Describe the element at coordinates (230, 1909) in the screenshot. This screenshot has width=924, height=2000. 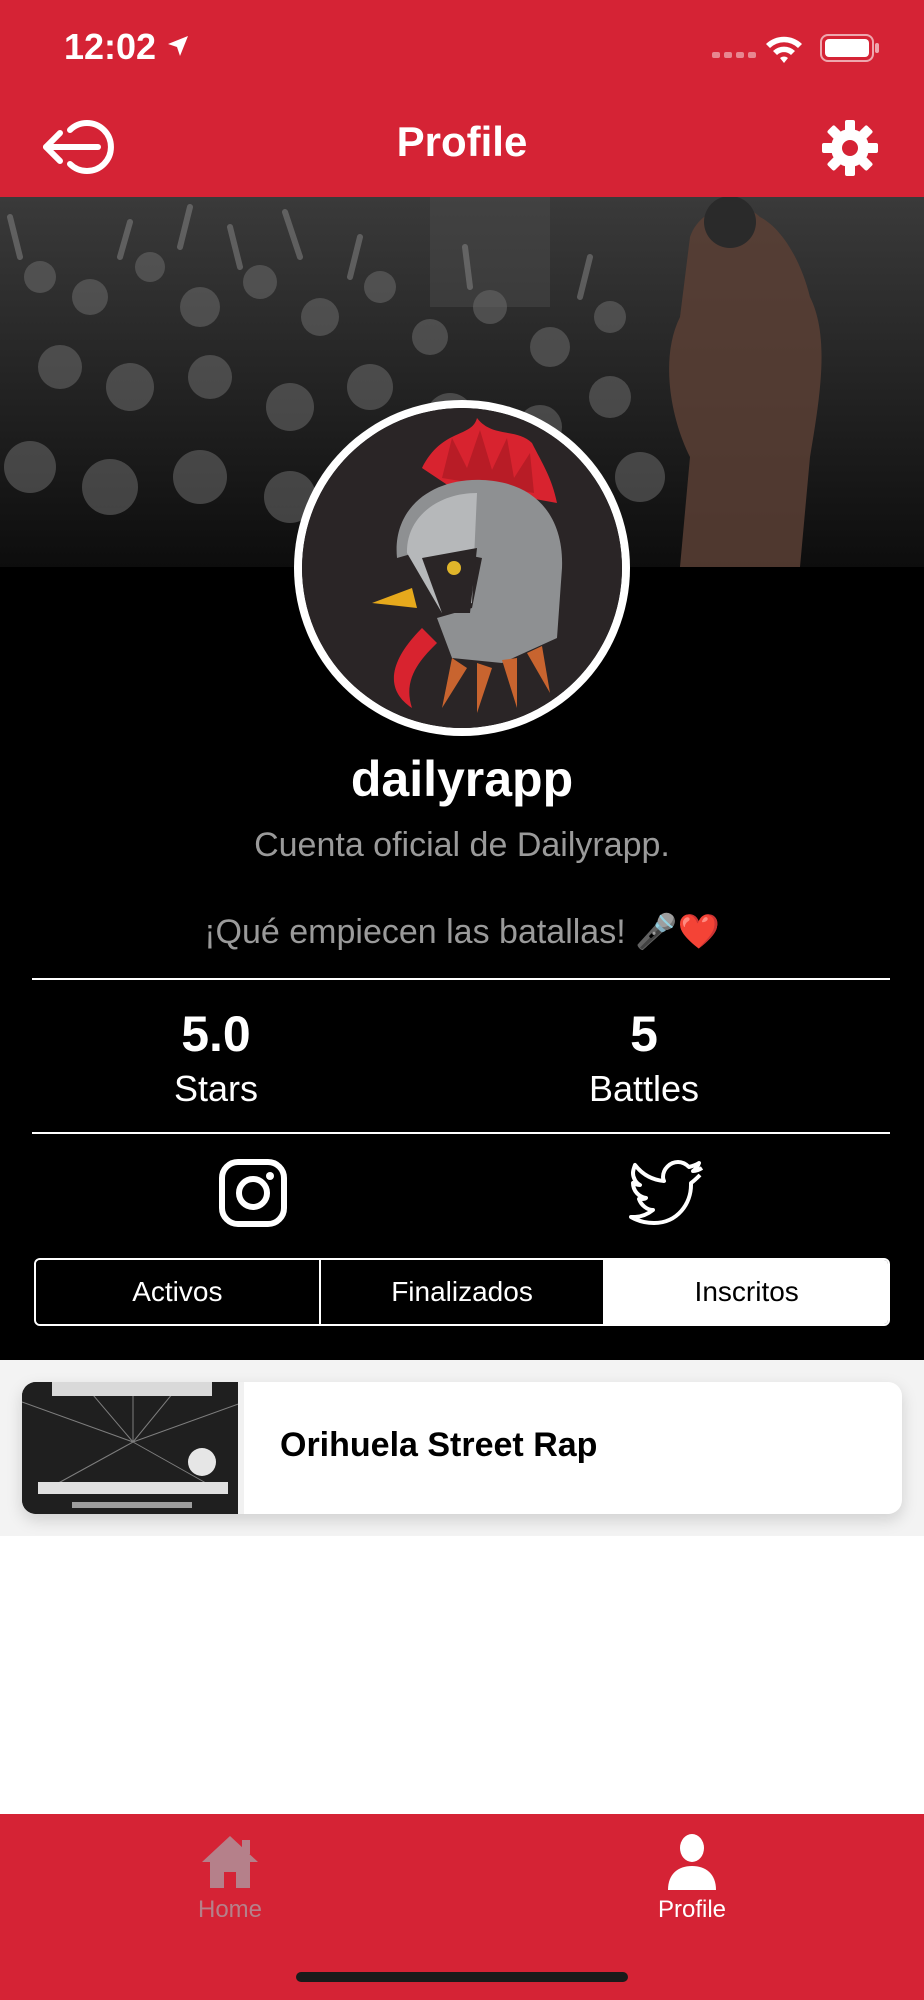
I see `nav-home-label: Home` at that location.